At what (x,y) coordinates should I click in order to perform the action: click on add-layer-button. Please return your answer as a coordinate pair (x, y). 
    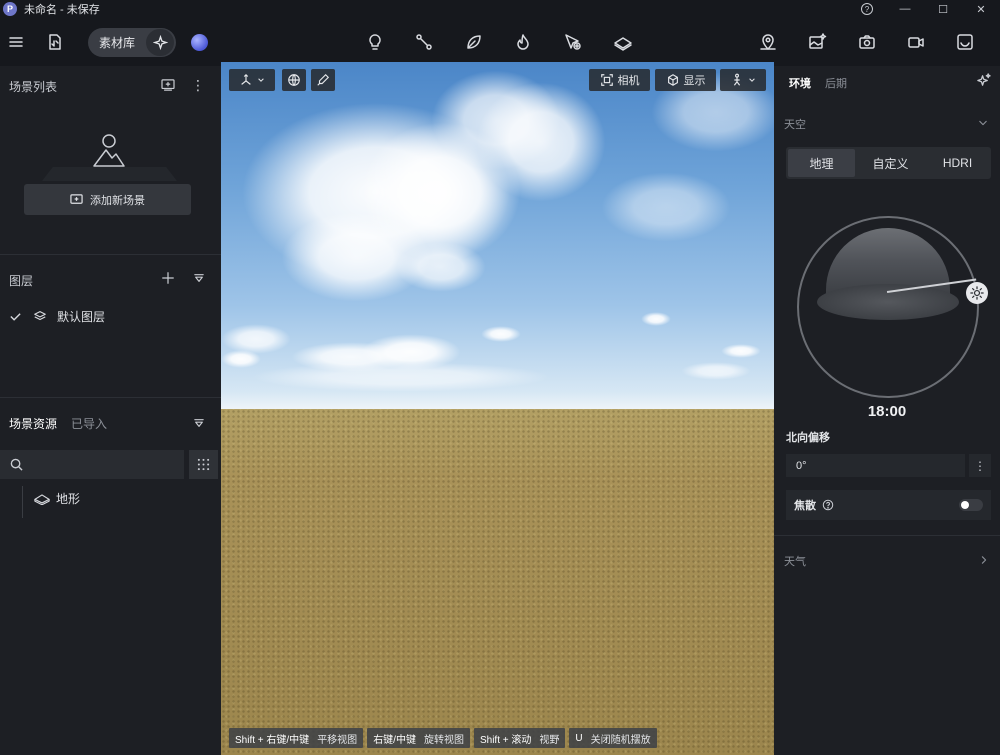
    Looking at the image, I should click on (168, 278).